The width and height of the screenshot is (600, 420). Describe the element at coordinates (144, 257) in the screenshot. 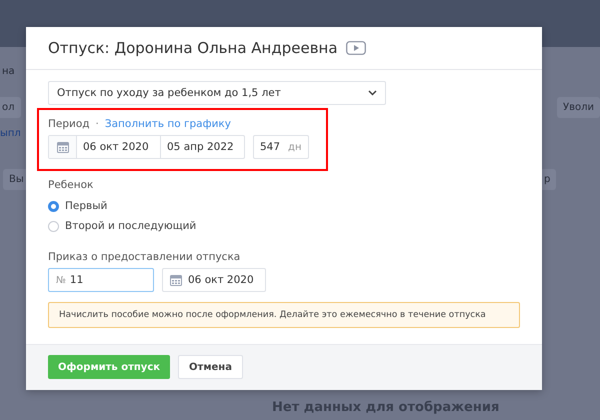

I see `order-label: Приказ о предоставлении отпуска` at that location.